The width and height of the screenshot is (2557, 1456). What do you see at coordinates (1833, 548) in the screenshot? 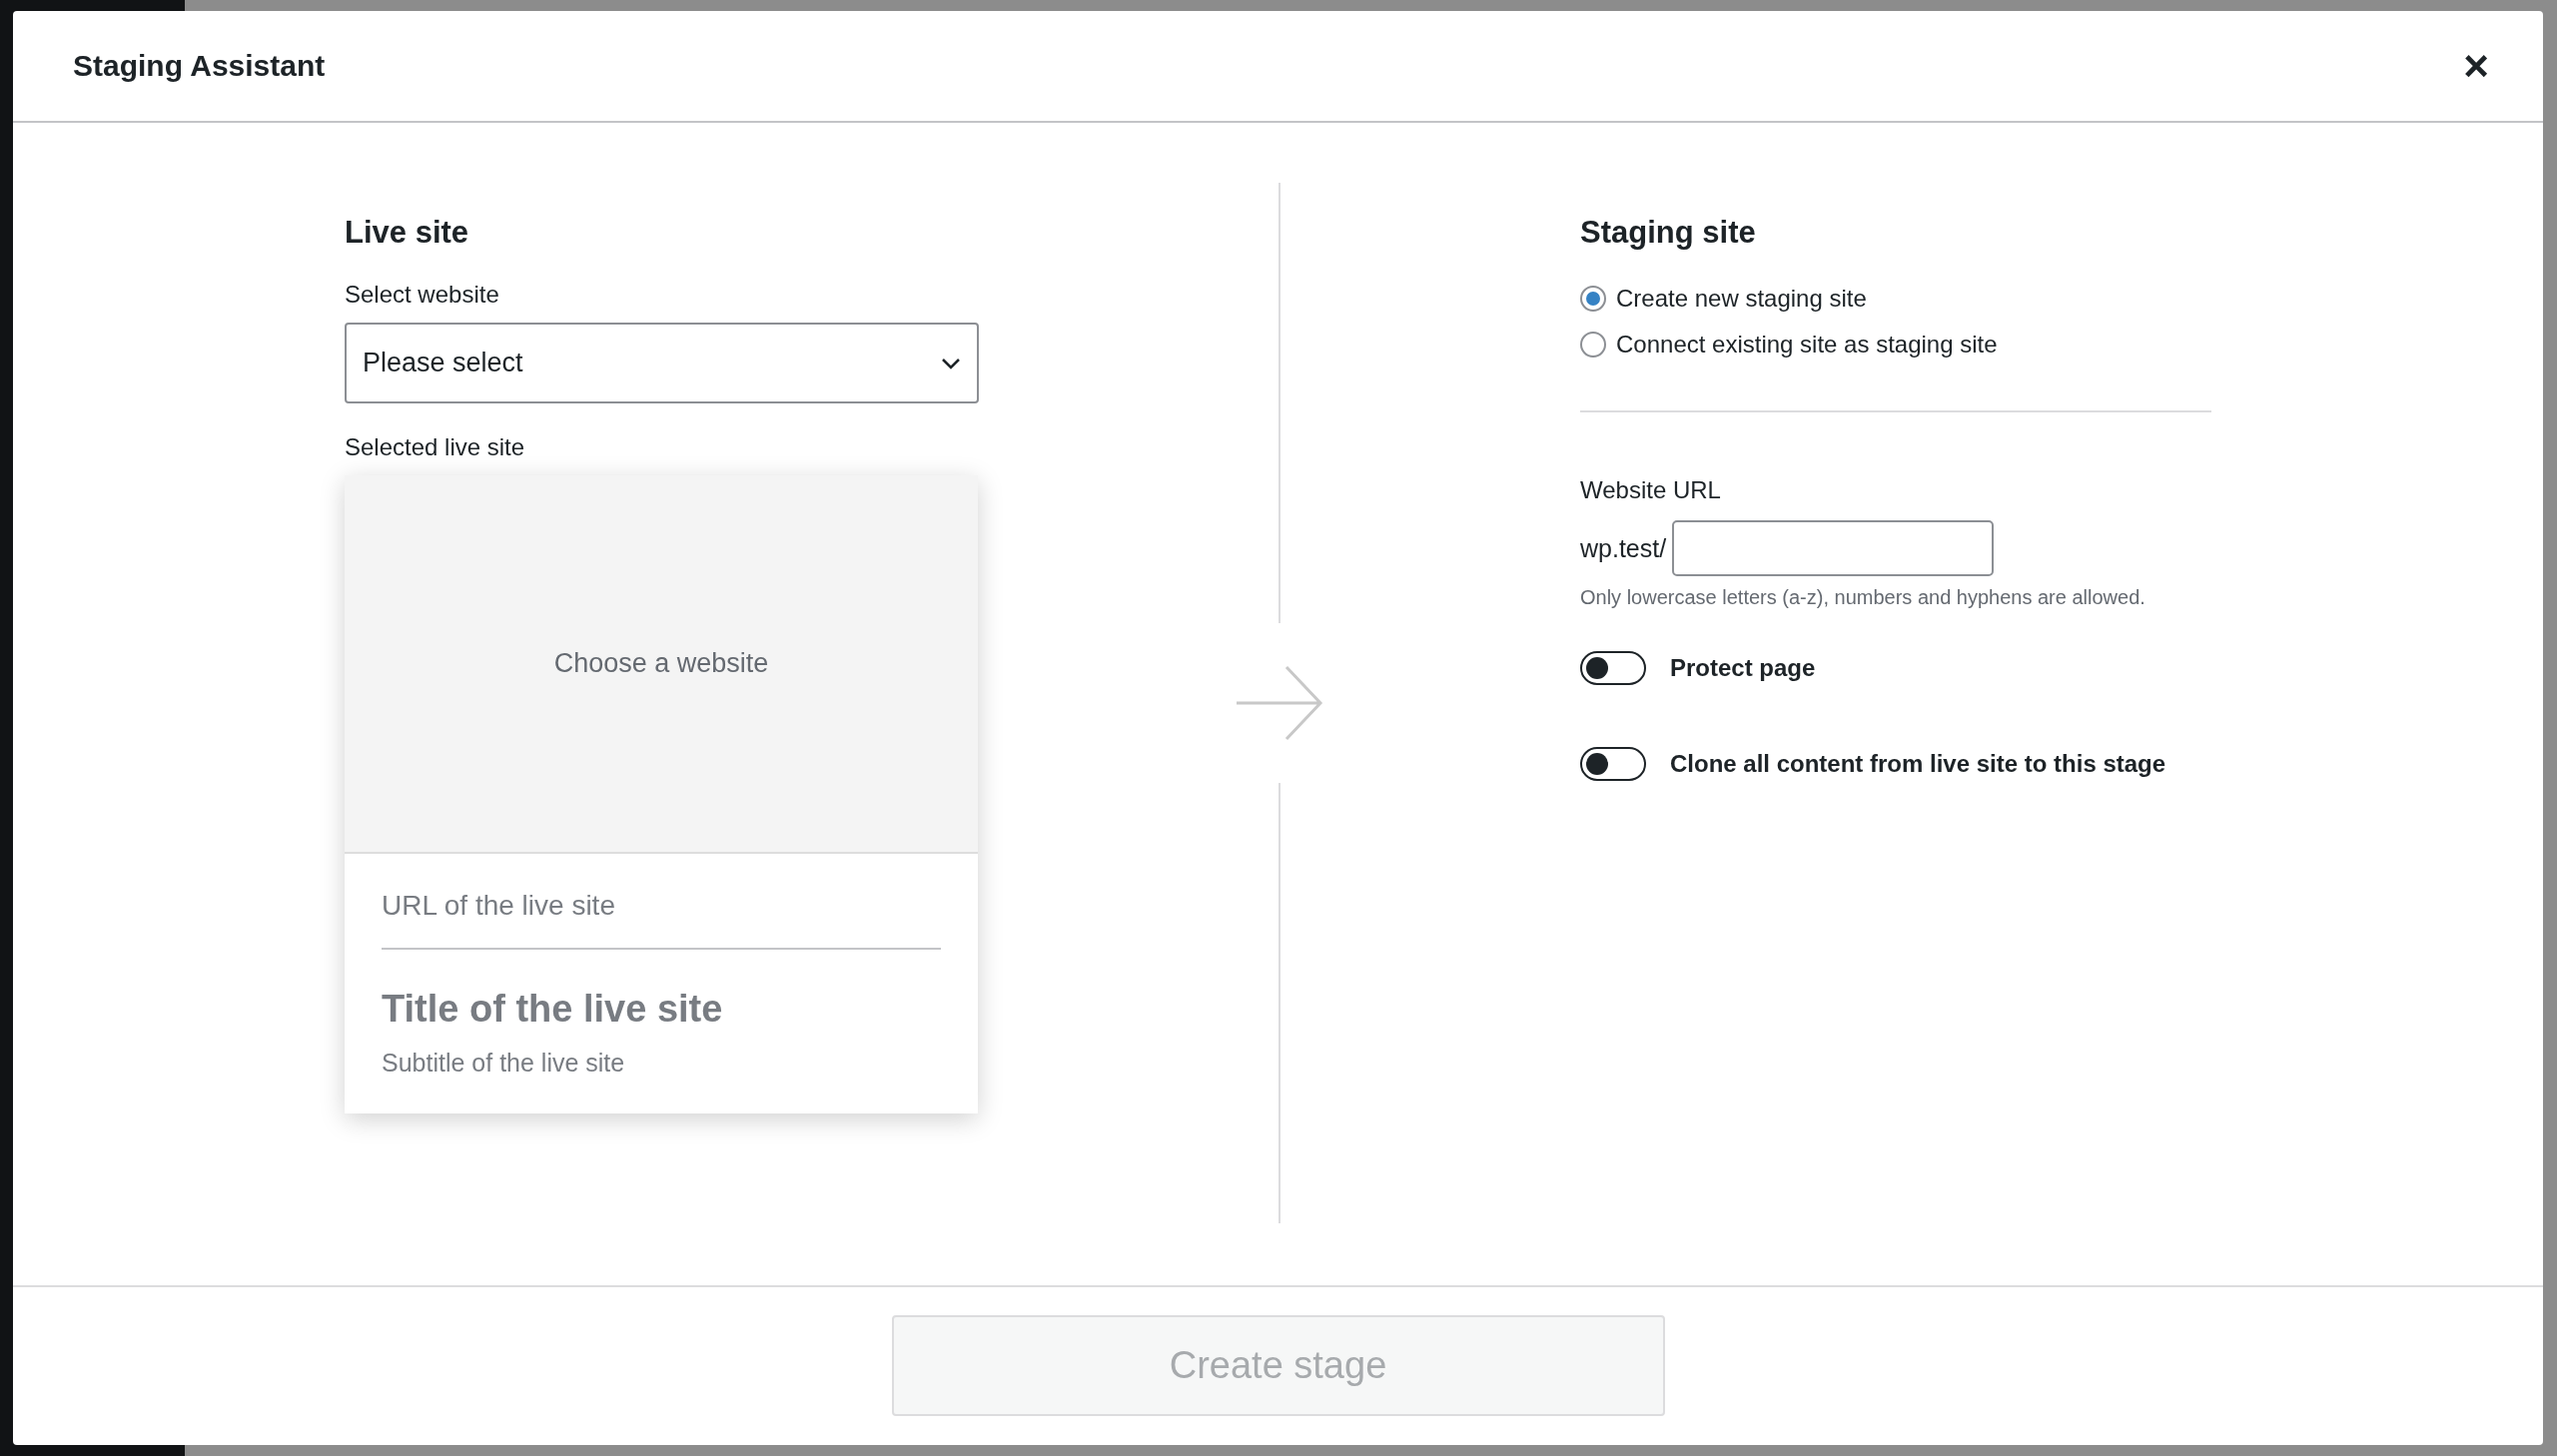
I see `url-input-field` at bounding box center [1833, 548].